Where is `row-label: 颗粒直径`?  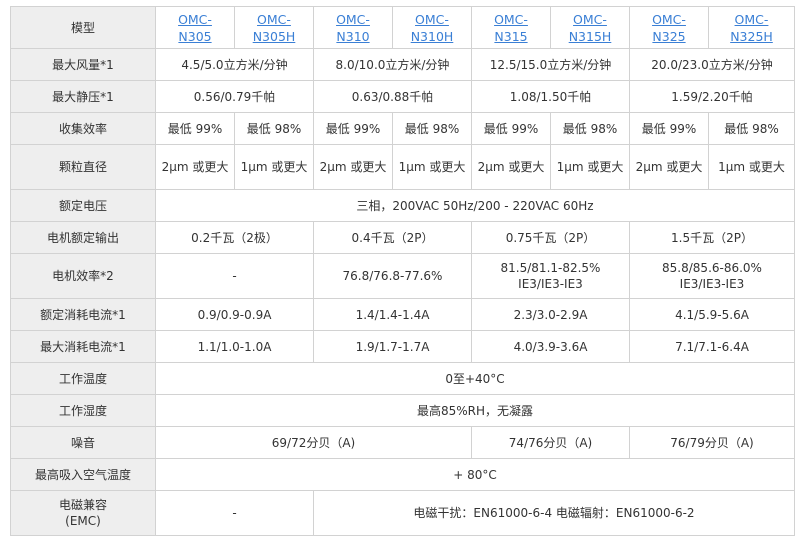
row-label: 颗粒直径 is located at coordinates (83, 167).